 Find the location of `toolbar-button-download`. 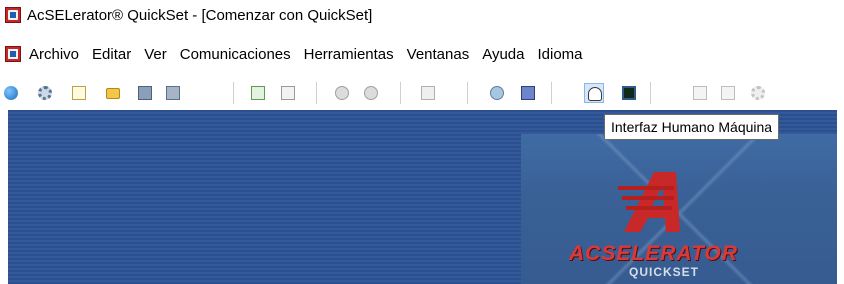

toolbar-button-download is located at coordinates (342, 93).